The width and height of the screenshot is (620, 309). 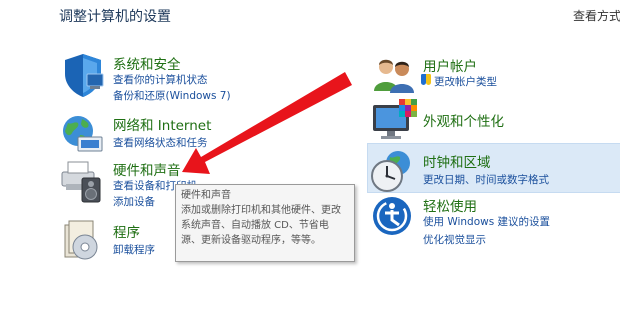 I want to click on tooltip-line: 硬件和声音, so click(x=206, y=195).